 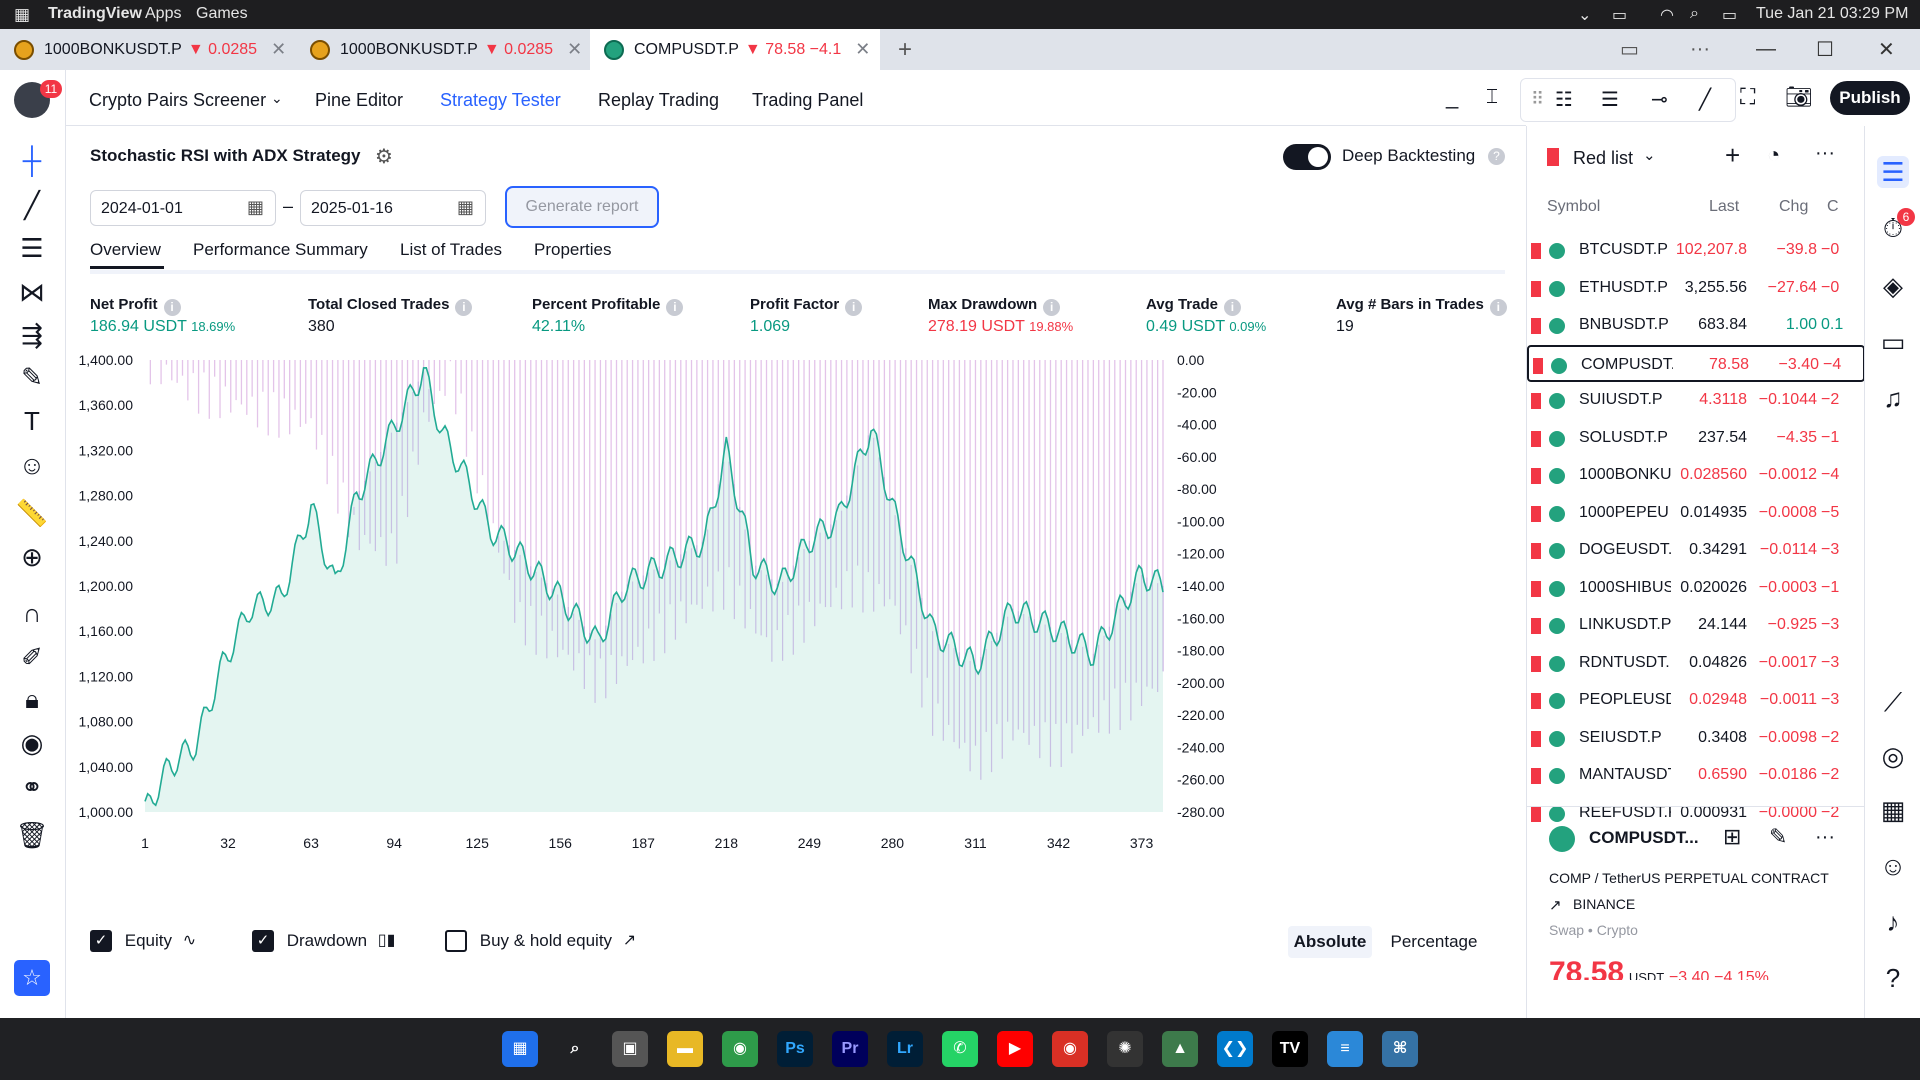 I want to click on lightroom-icon: Lr, so click(x=905, y=1049).